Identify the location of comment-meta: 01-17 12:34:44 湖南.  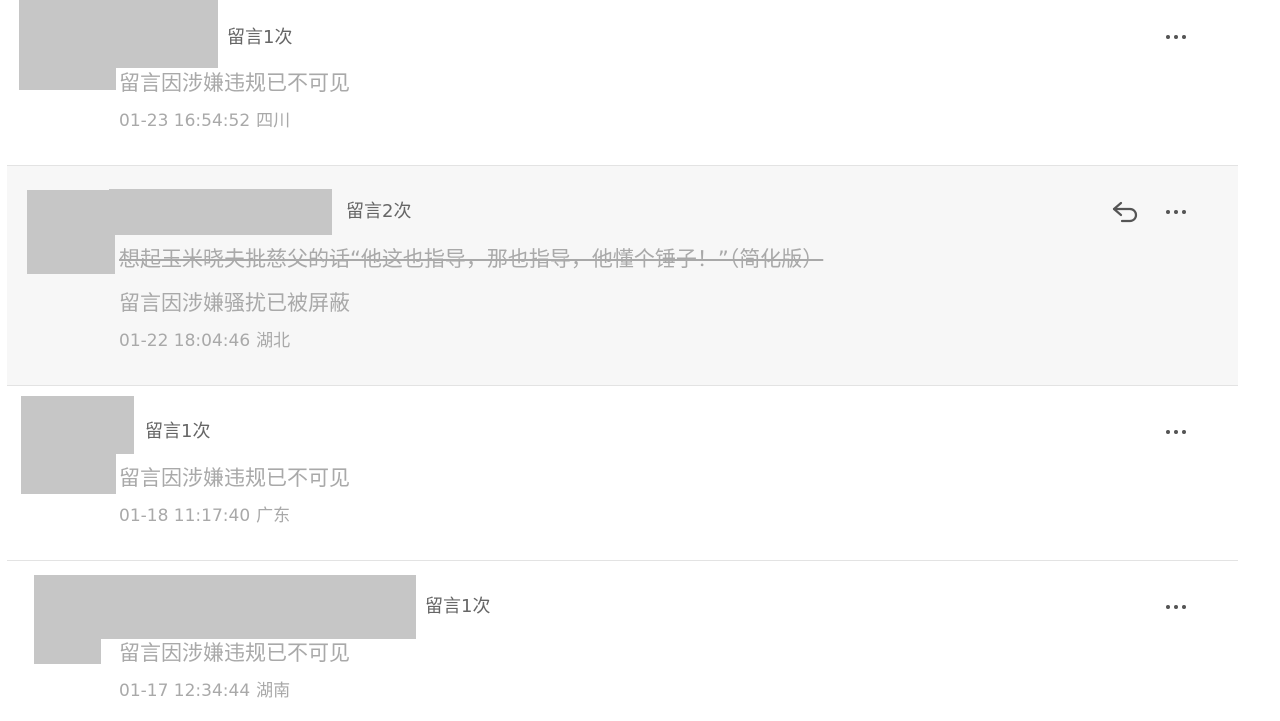
(204, 691).